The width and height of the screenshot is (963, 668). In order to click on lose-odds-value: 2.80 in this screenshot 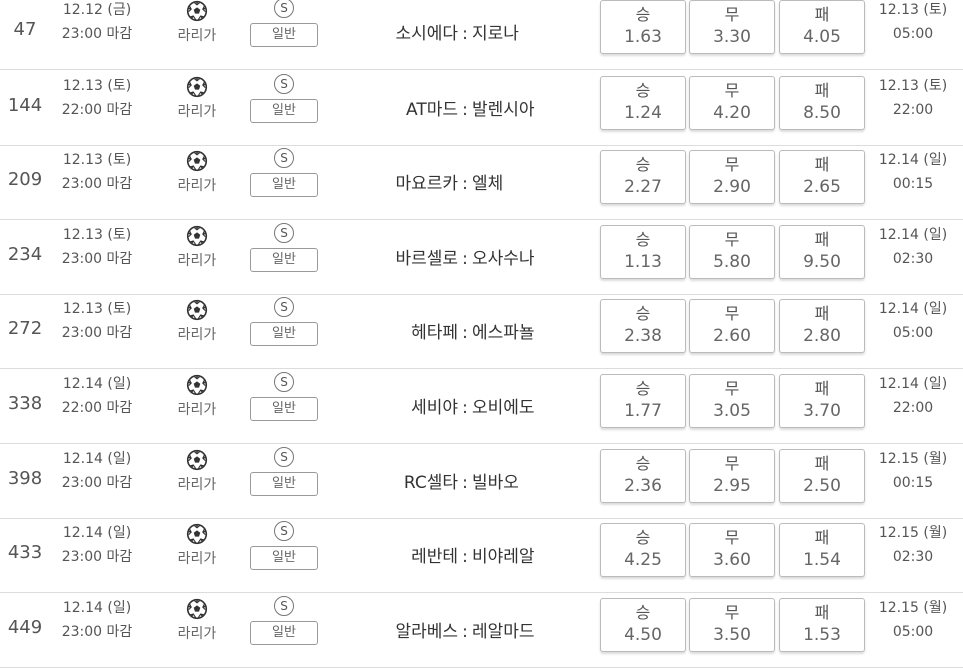, I will do `click(822, 336)`.